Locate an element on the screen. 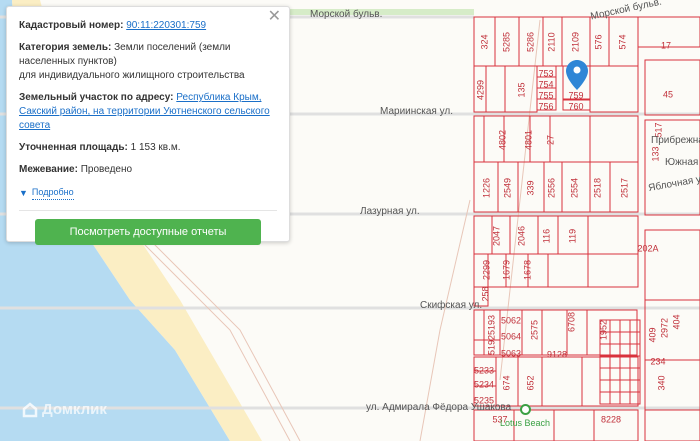 The width and height of the screenshot is (700, 441). parcel-number-label: 5064 is located at coordinates (511, 336).